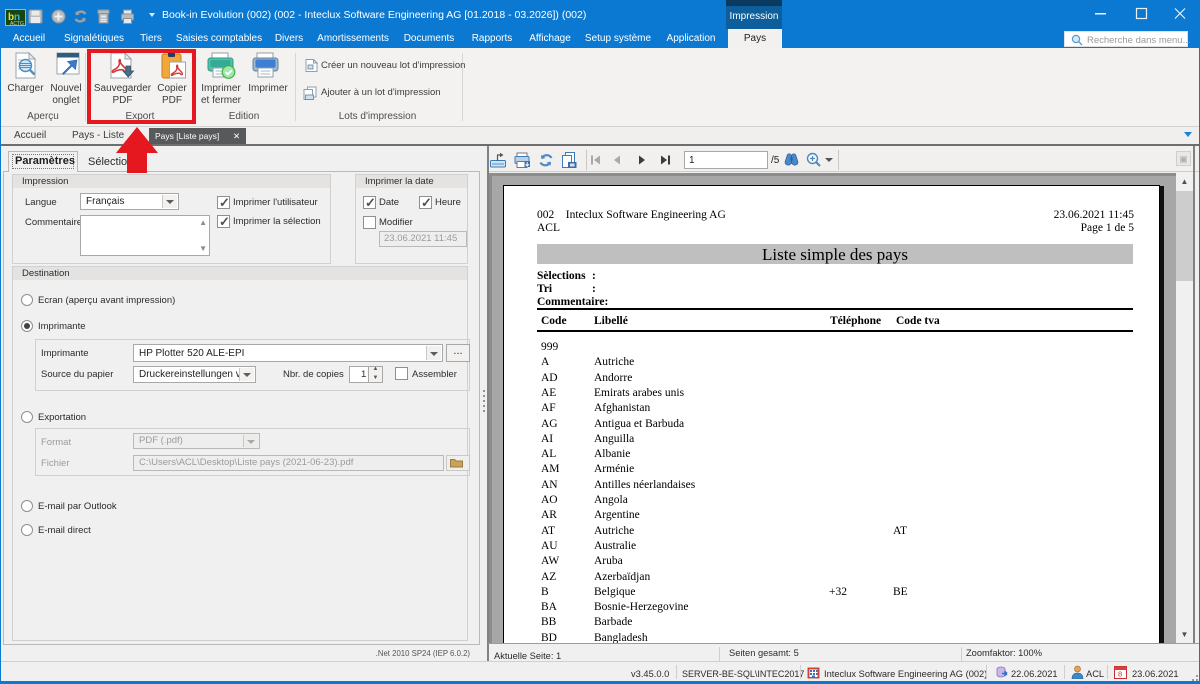  I want to click on svg-text: 8, so click(1120, 674).